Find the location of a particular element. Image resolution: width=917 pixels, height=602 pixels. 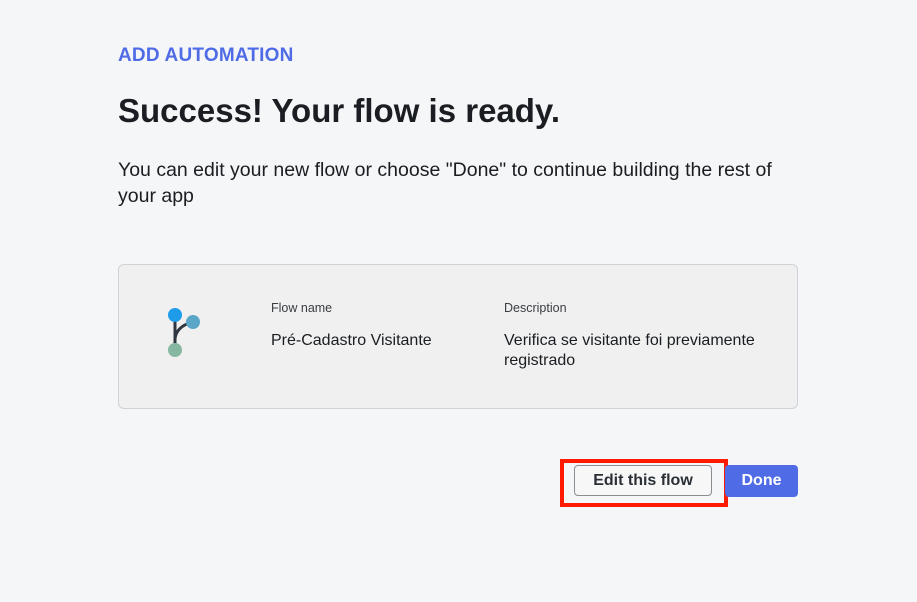

edit-flow-button: Edit this flow is located at coordinates (643, 480).